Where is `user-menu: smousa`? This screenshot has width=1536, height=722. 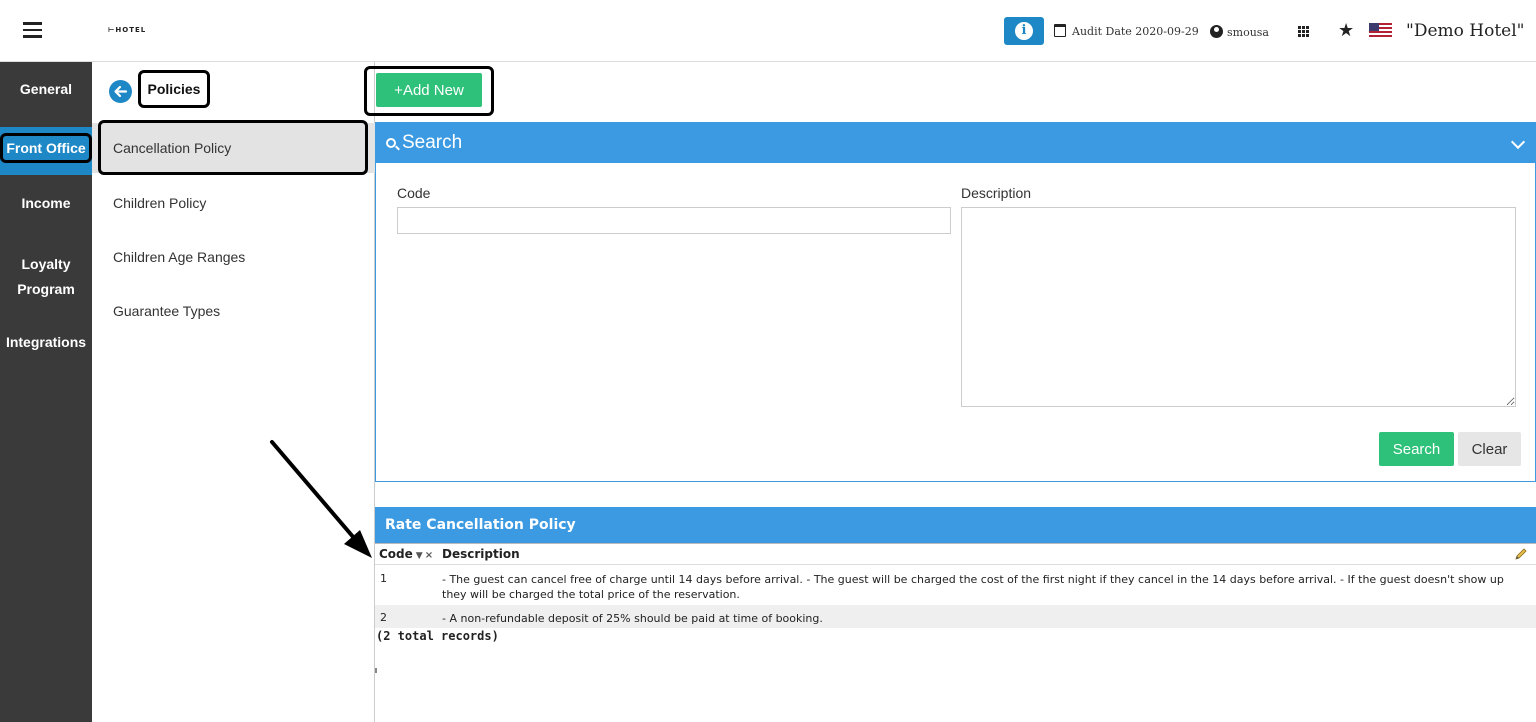
user-menu: smousa is located at coordinates (1239, 32).